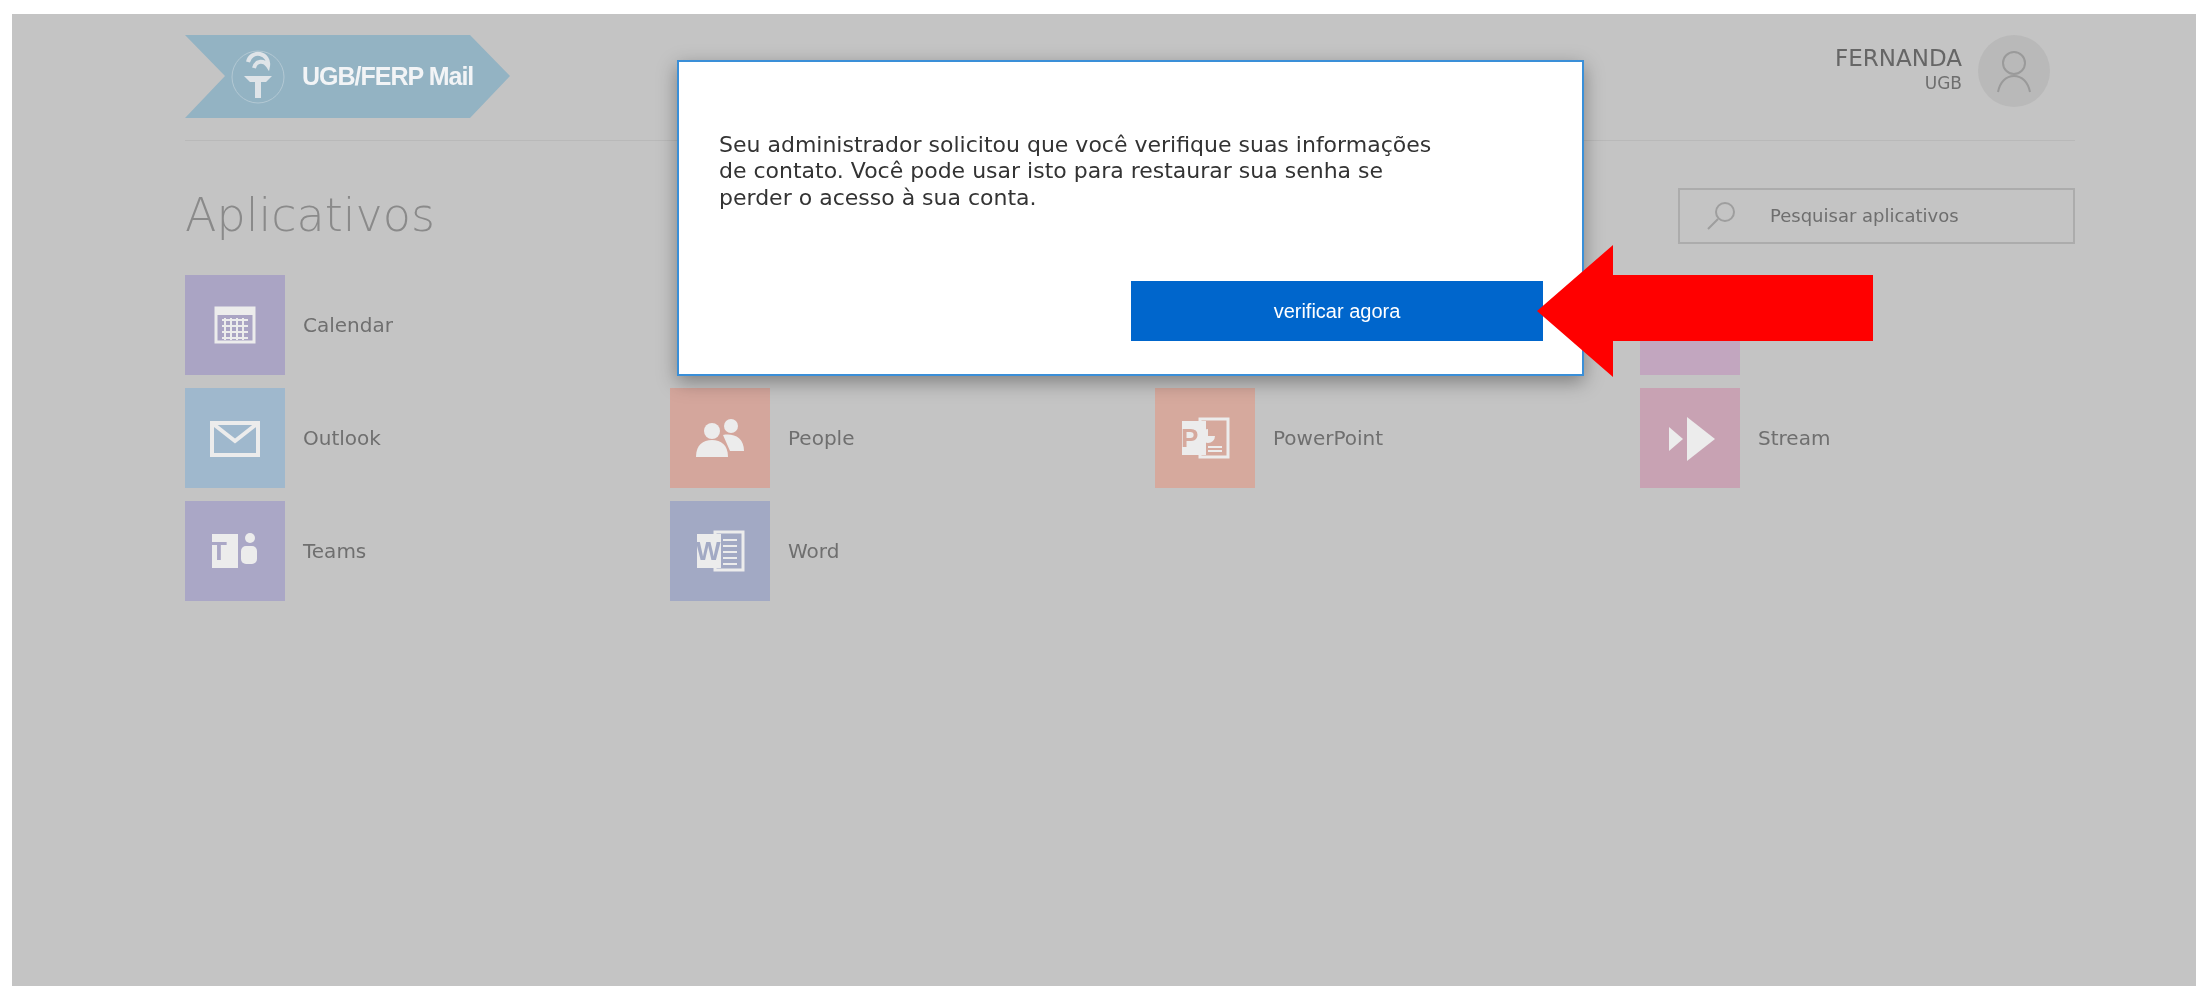  What do you see at coordinates (814, 551) in the screenshot?
I see `app-label: Word` at bounding box center [814, 551].